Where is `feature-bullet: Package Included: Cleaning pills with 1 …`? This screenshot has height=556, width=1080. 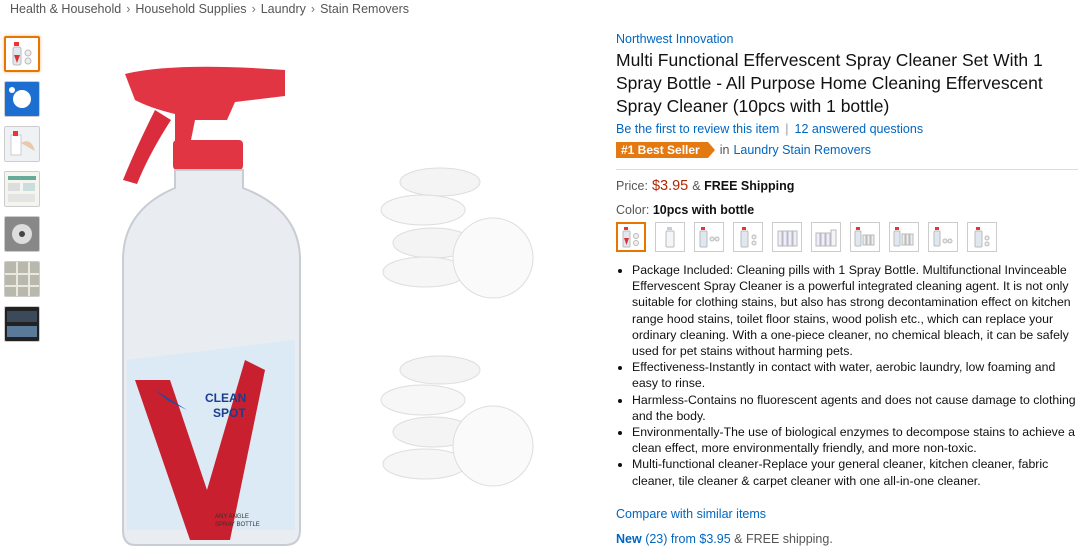 feature-bullet: Package Included: Cleaning pills with 1 … is located at coordinates (855, 310).